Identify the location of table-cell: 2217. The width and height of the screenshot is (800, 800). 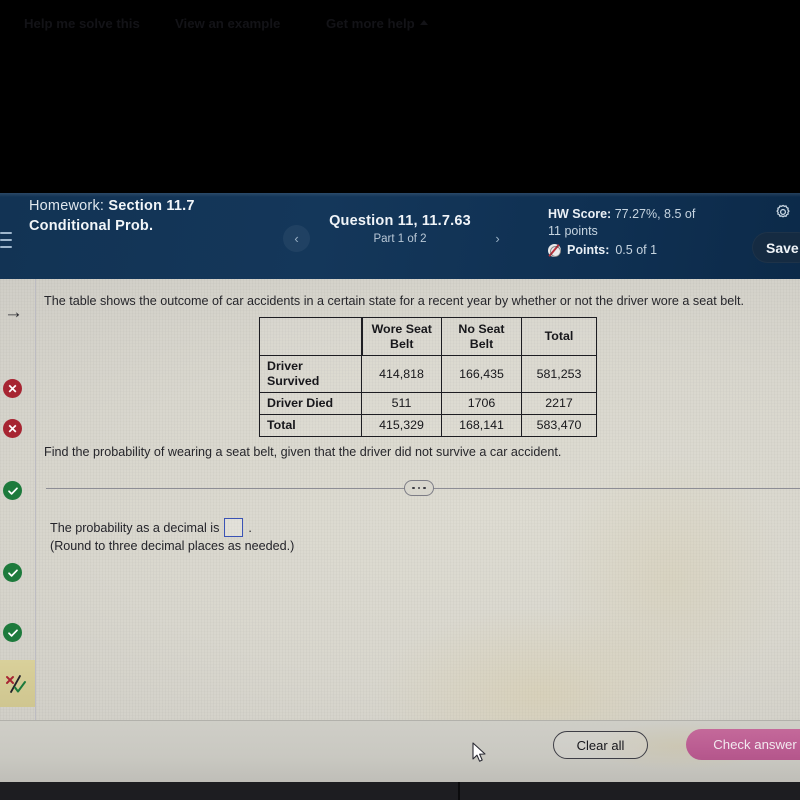
(559, 403).